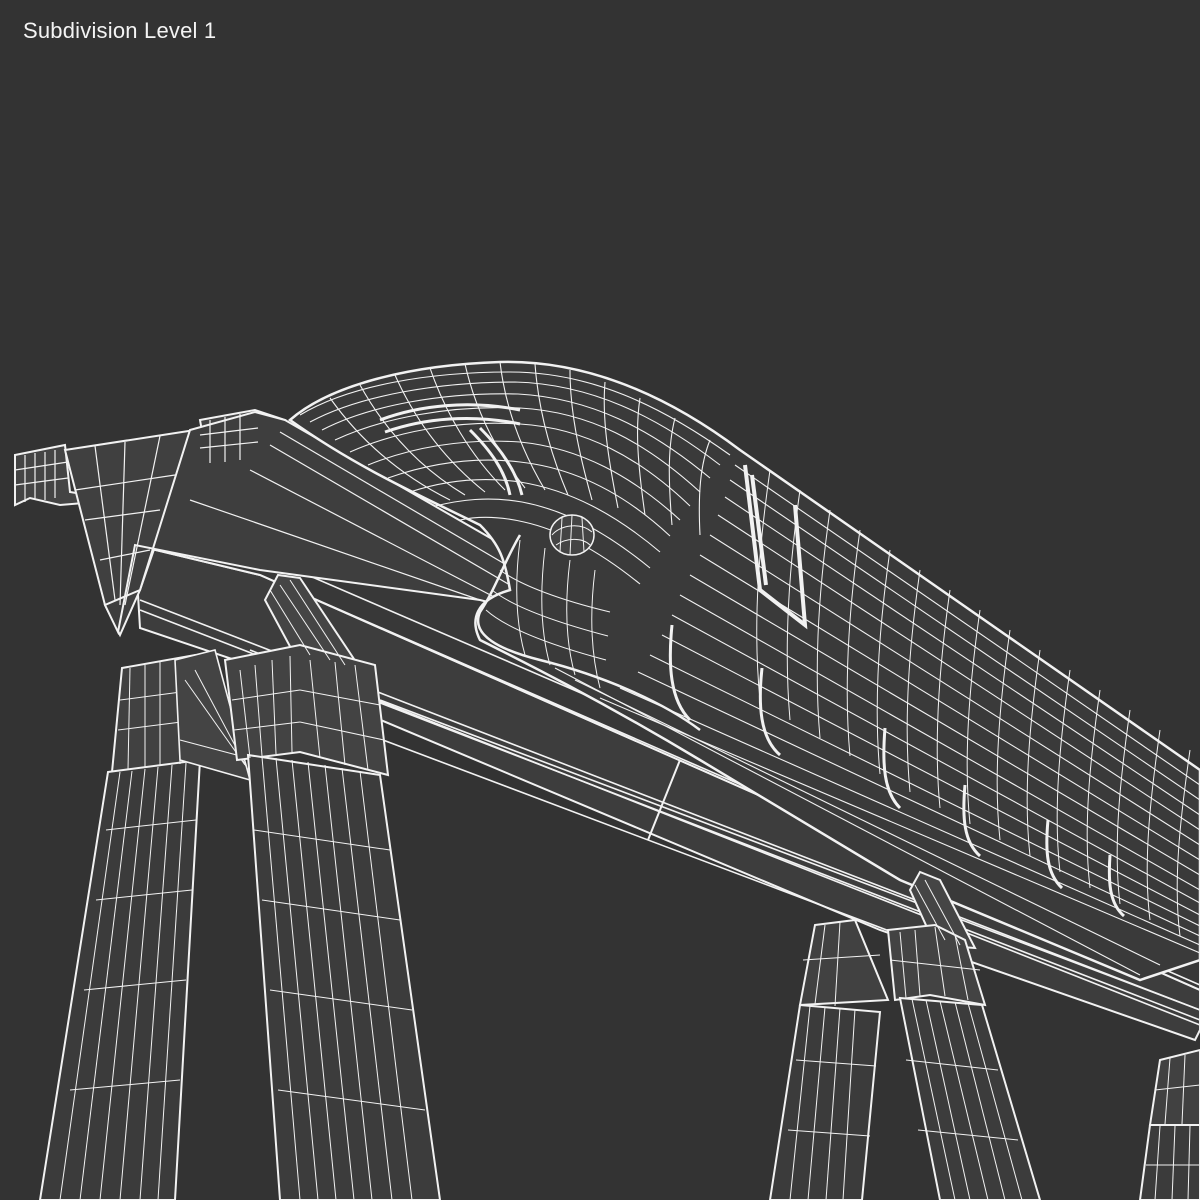 This screenshot has height=1200, width=1200. What do you see at coordinates (120, 30) in the screenshot?
I see `subdivision-level-label: Subdivision Level 1` at bounding box center [120, 30].